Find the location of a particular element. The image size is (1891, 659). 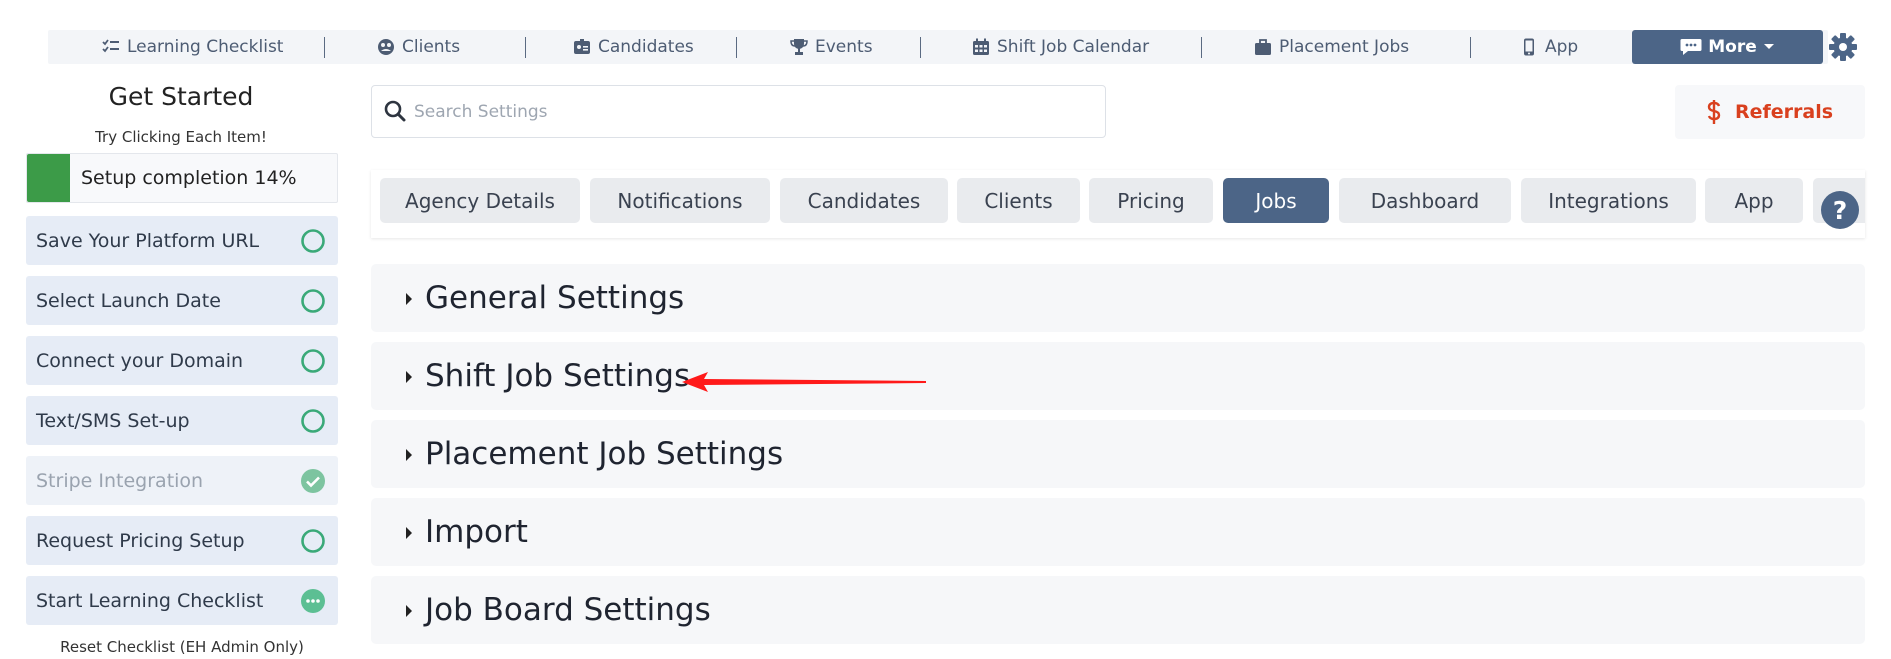

nav-events: Events is located at coordinates (831, 47).